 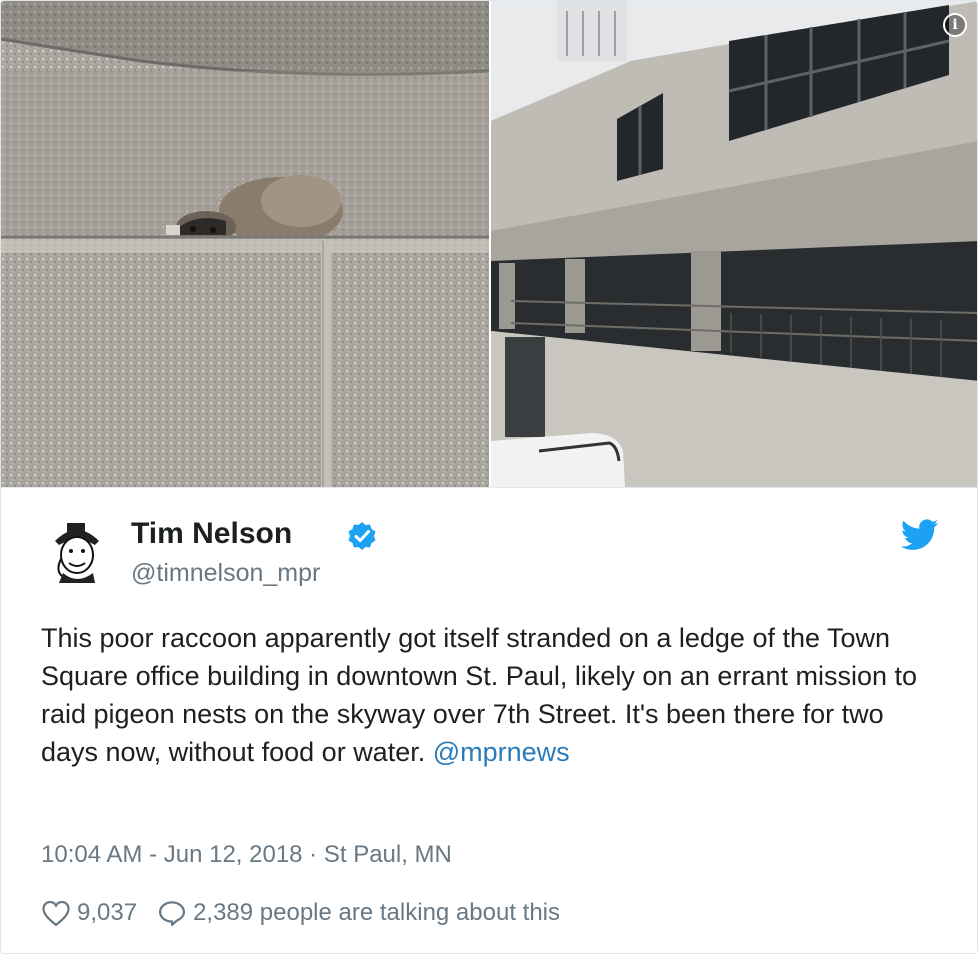 I want to click on avatar, so click(x=77, y=551).